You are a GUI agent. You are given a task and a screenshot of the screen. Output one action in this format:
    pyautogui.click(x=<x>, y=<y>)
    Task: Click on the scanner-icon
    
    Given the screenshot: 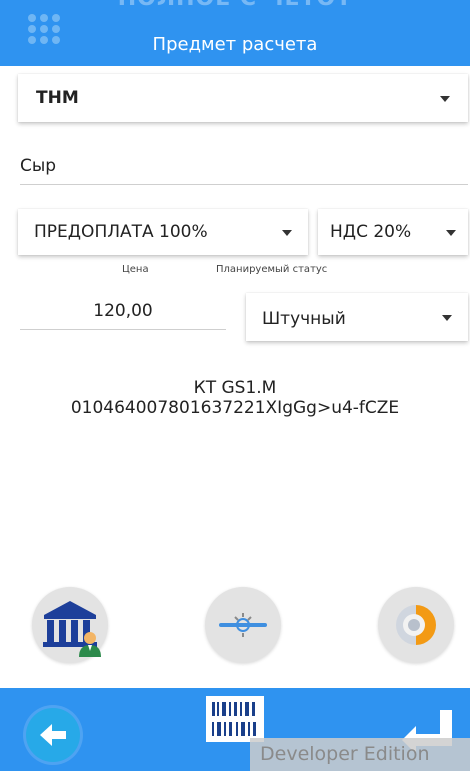 What is the action you would take?
    pyautogui.click(x=243, y=625)
    